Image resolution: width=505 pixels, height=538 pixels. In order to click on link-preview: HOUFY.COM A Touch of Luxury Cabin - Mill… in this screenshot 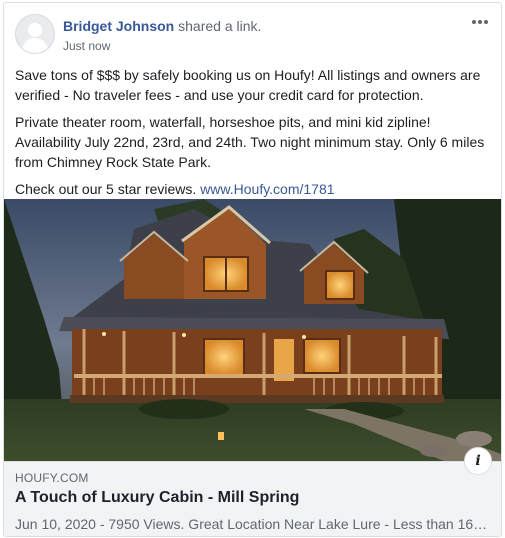, I will do `click(252, 498)`.